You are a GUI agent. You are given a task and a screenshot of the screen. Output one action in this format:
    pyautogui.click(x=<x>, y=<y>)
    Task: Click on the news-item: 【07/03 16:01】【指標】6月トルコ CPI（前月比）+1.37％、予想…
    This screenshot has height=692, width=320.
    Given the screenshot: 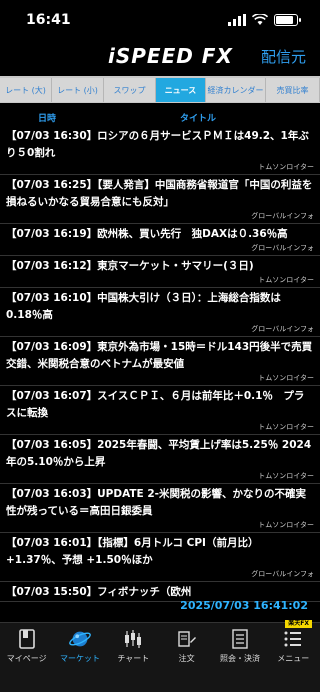 What is the action you would take?
    pyautogui.click(x=160, y=557)
    